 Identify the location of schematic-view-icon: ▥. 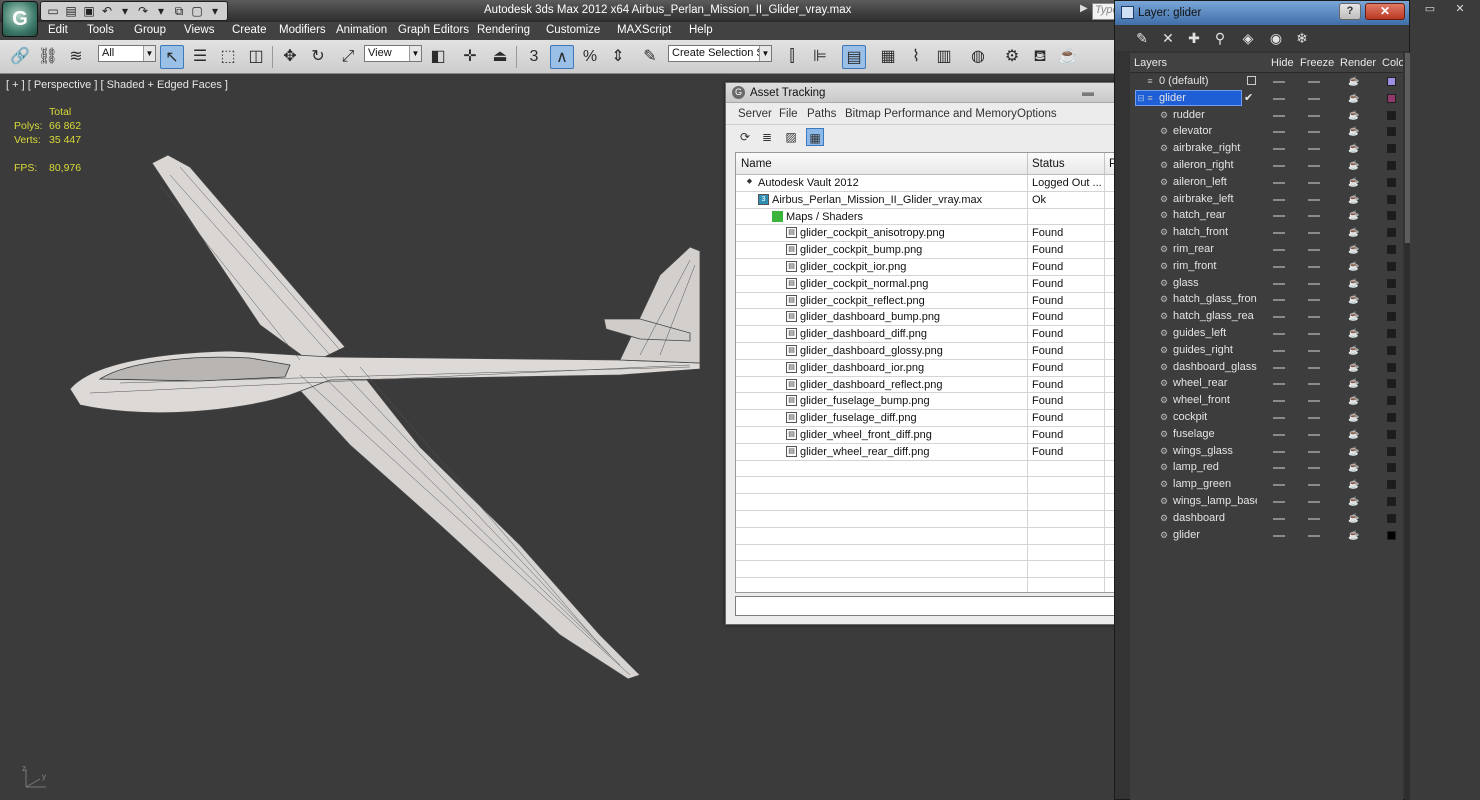
(944, 57).